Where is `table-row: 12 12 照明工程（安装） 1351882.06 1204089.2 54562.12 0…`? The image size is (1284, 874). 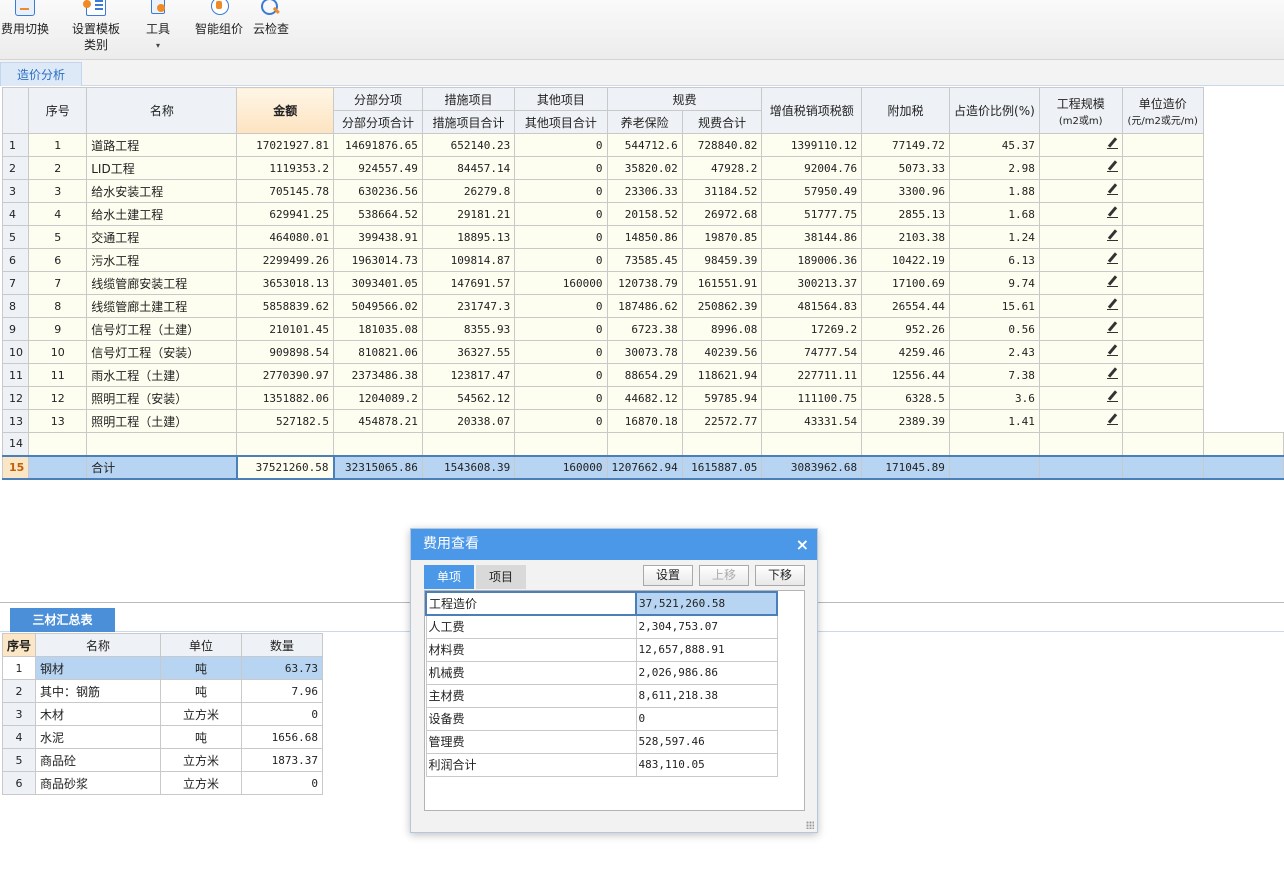 table-row: 12 12 照明工程（安装） 1351882.06 1204089.2 54562.12 0… is located at coordinates (642, 398).